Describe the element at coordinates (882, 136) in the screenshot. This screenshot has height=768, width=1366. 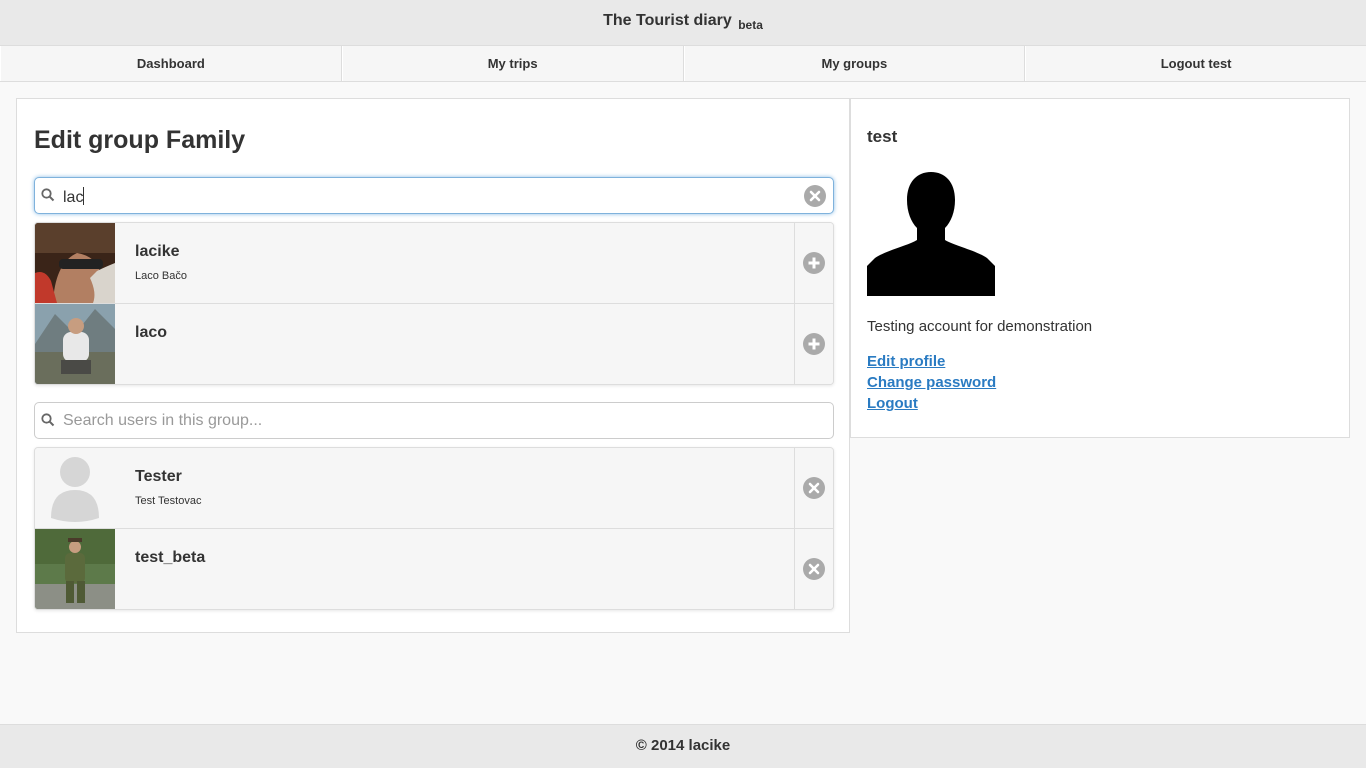
I see `profile-username: test` at that location.